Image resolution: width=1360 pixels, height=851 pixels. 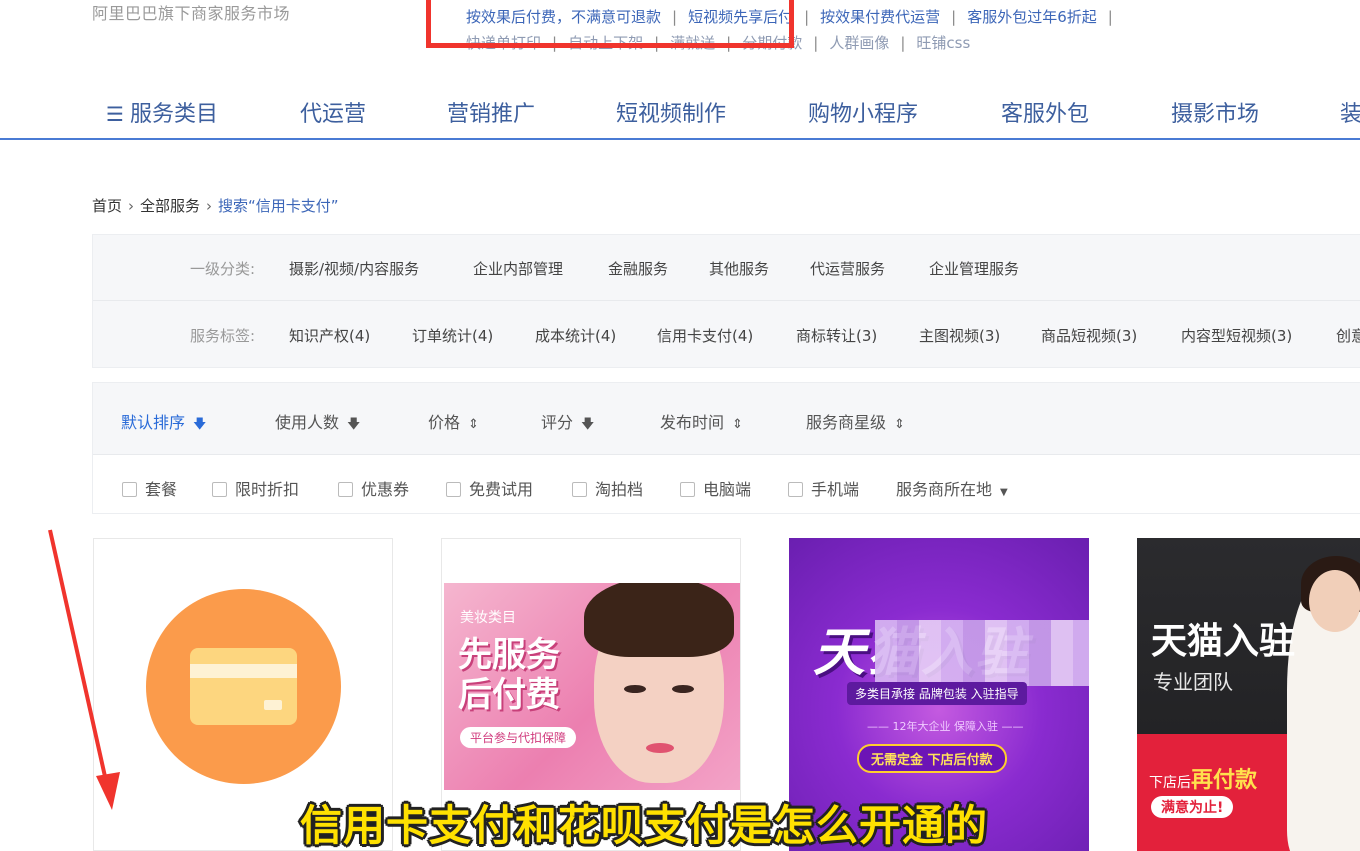 I want to click on checkbox-label: 限时折扣, so click(x=267, y=489).